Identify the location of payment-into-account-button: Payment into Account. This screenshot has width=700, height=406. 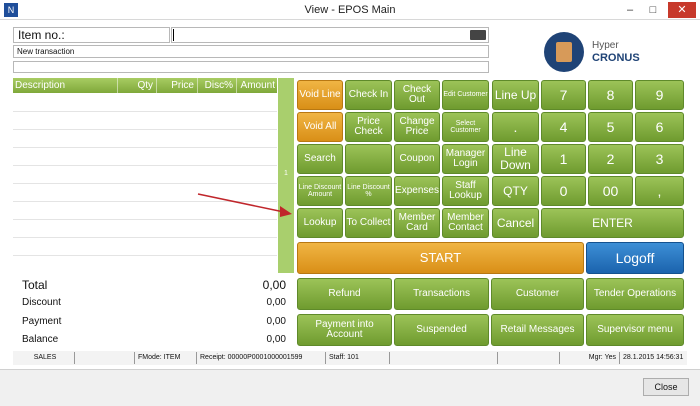
(344, 330).